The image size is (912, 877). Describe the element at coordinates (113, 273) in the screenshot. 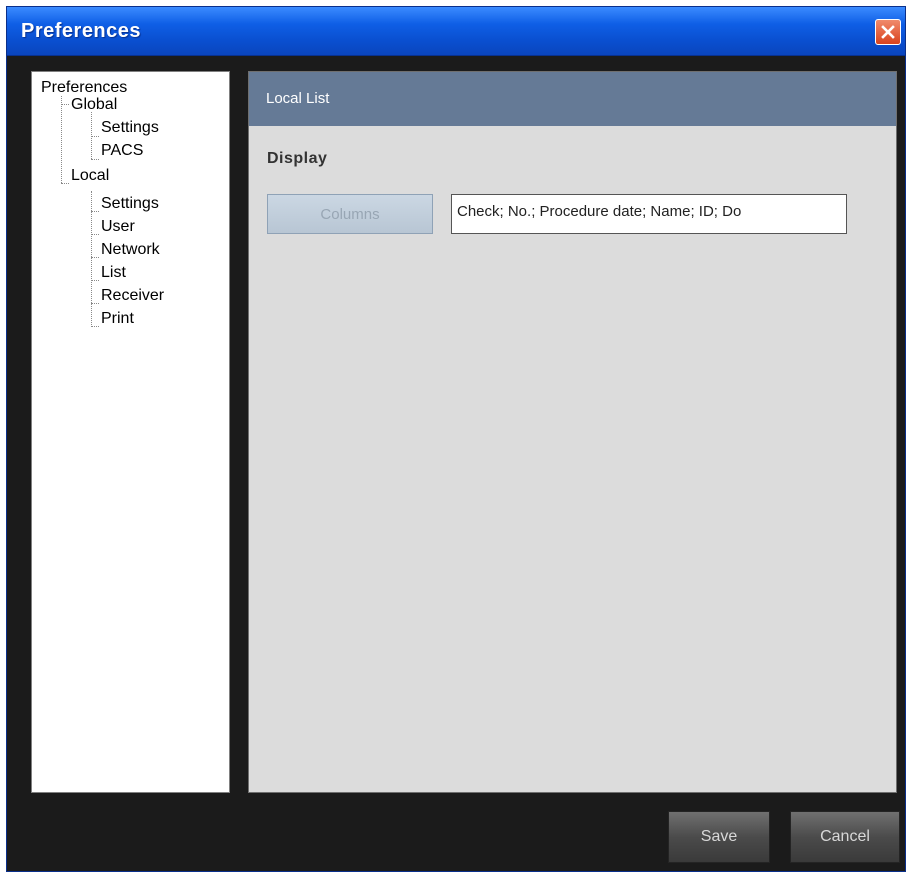

I see `tree-node-local-list: List` at that location.